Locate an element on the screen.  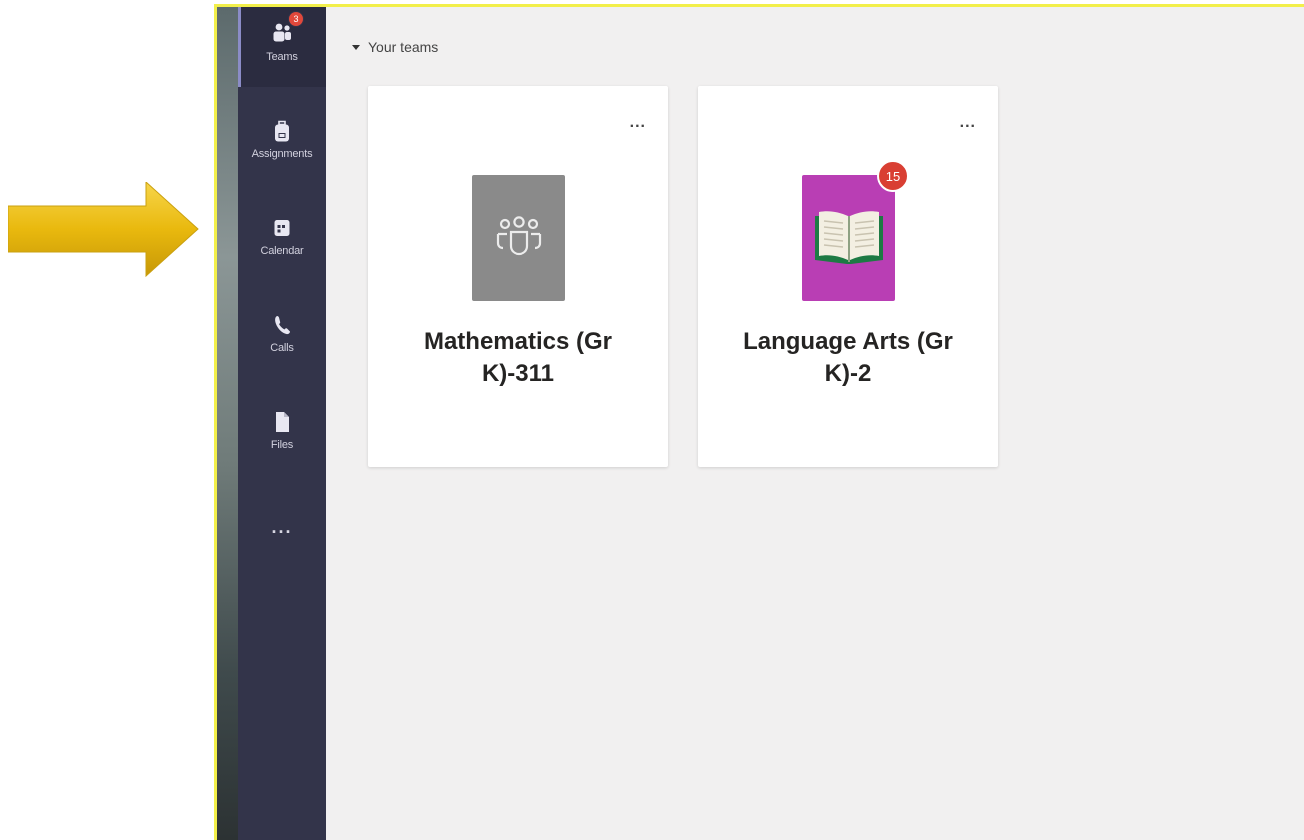
rail-label-teams: Teams is located at coordinates (282, 57).